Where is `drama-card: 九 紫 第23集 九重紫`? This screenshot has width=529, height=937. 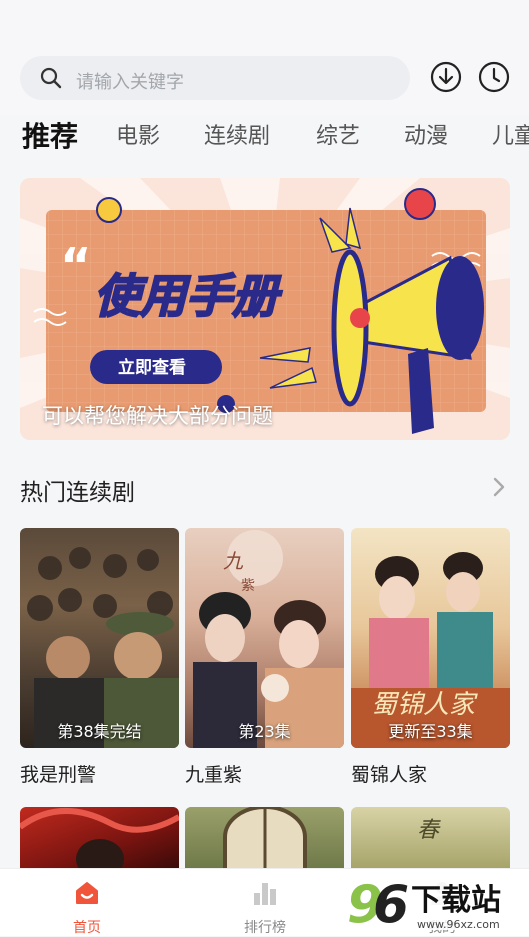 drama-card: 九 紫 第23集 九重紫 is located at coordinates (264, 658).